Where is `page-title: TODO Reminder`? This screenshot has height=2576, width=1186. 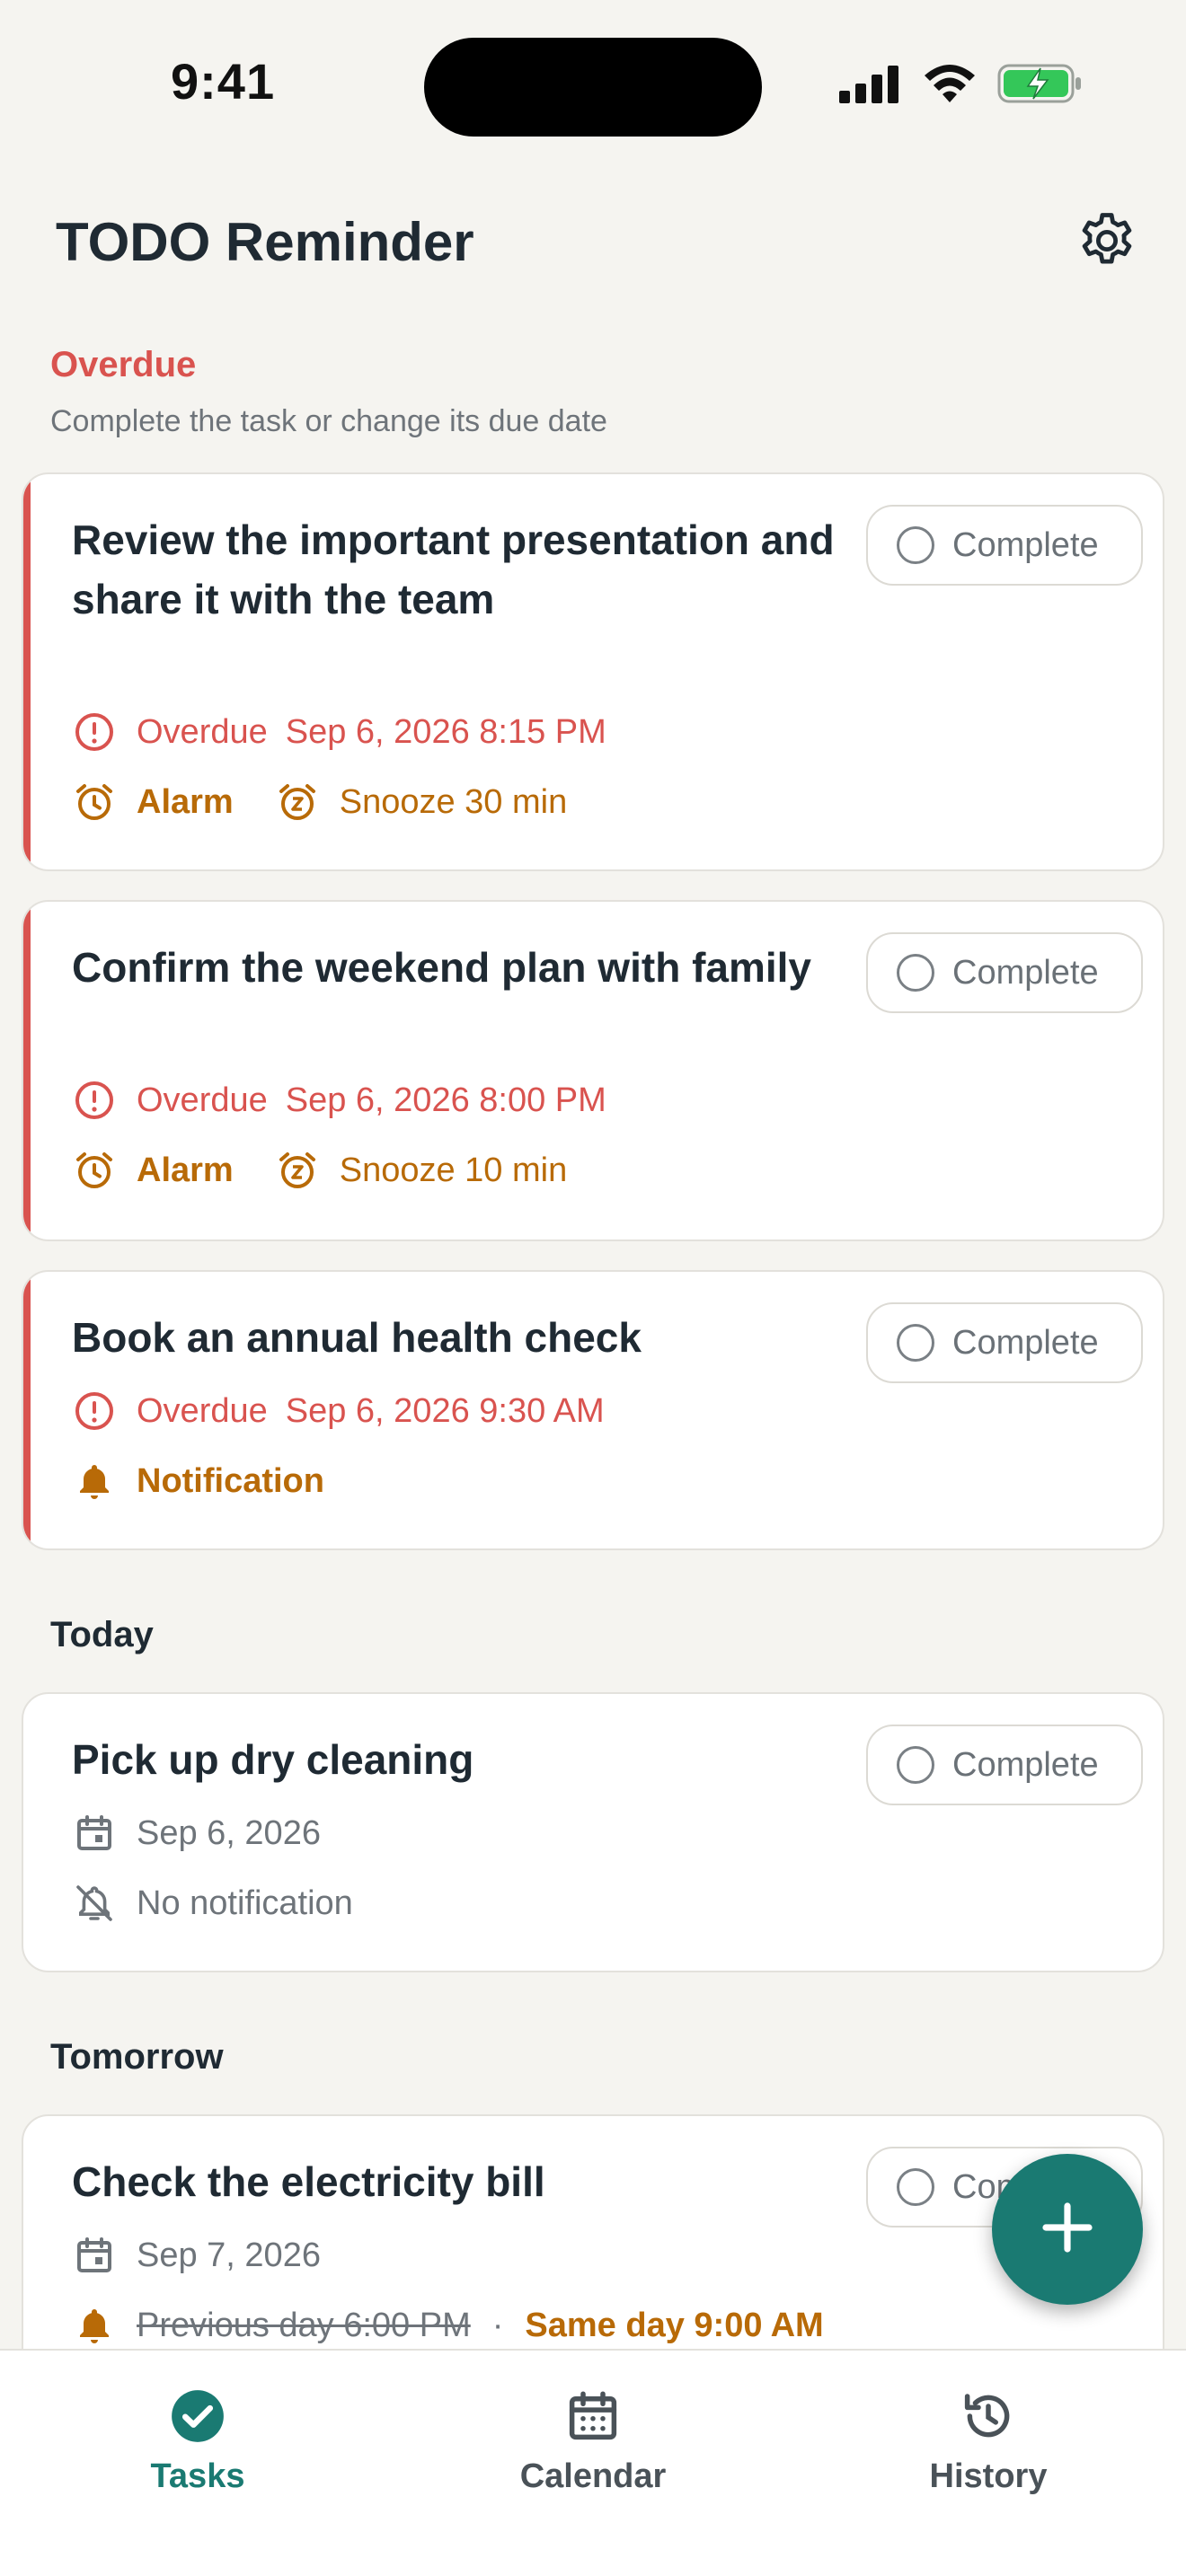 page-title: TODO Reminder is located at coordinates (265, 242).